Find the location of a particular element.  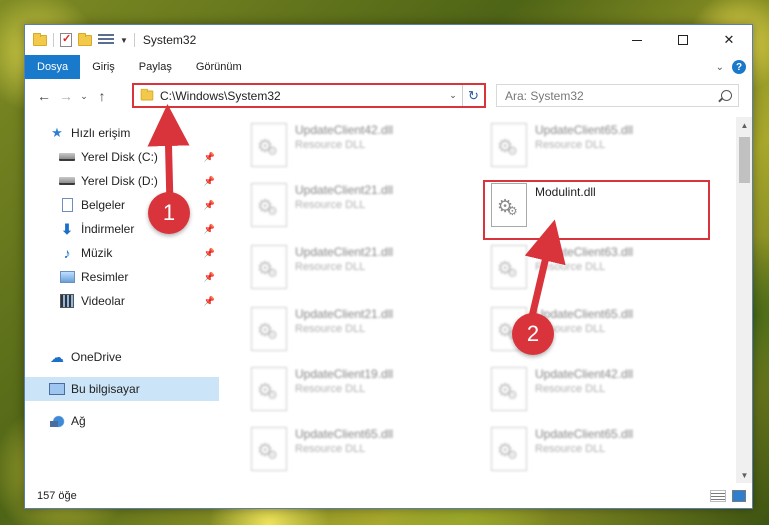

customize-toolbar-chevron-icon: ▼ is located at coordinates (124, 40).